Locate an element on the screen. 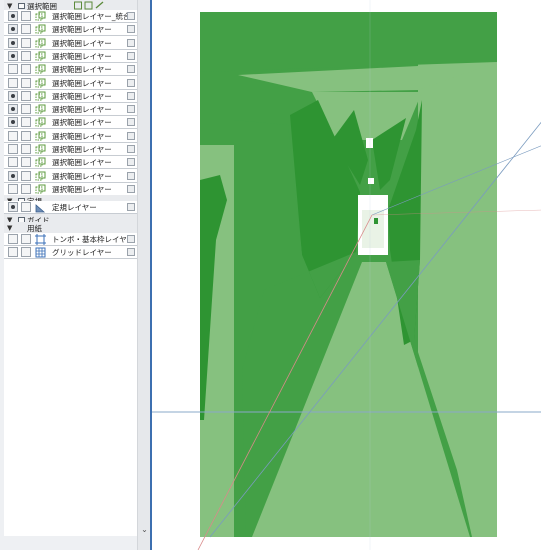 This screenshot has width=541, height=550. layer-ruler: 定規レイヤー is located at coordinates (70, 207).